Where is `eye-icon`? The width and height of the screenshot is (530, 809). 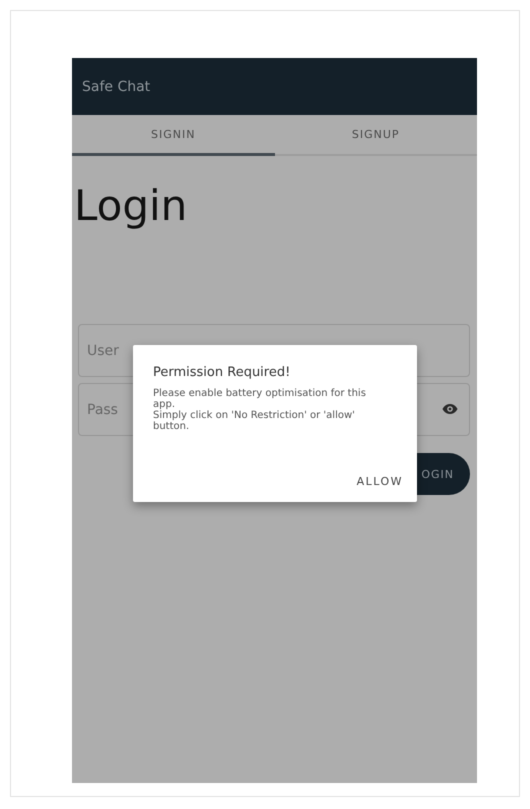 eye-icon is located at coordinates (450, 409).